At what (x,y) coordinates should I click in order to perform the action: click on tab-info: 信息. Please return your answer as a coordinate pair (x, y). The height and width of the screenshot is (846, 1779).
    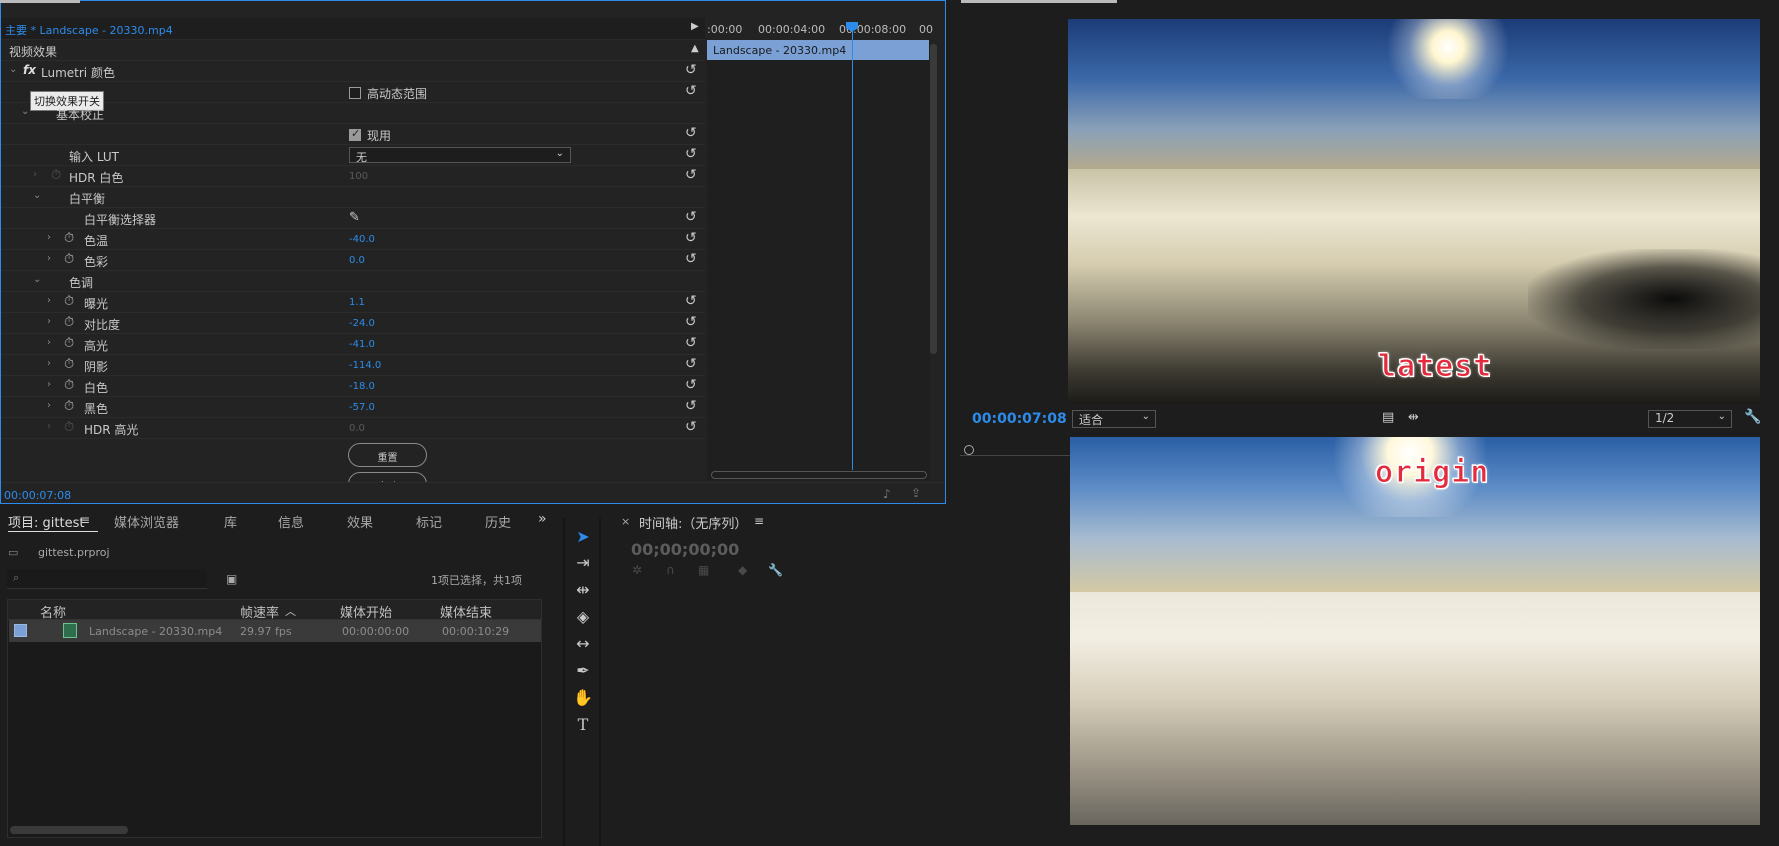
    Looking at the image, I should click on (291, 521).